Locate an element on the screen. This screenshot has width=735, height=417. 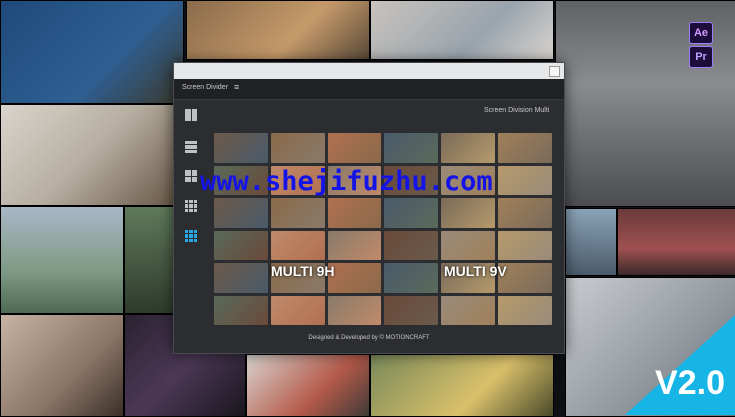
premiere-pro-badge: Pr is located at coordinates (701, 57).